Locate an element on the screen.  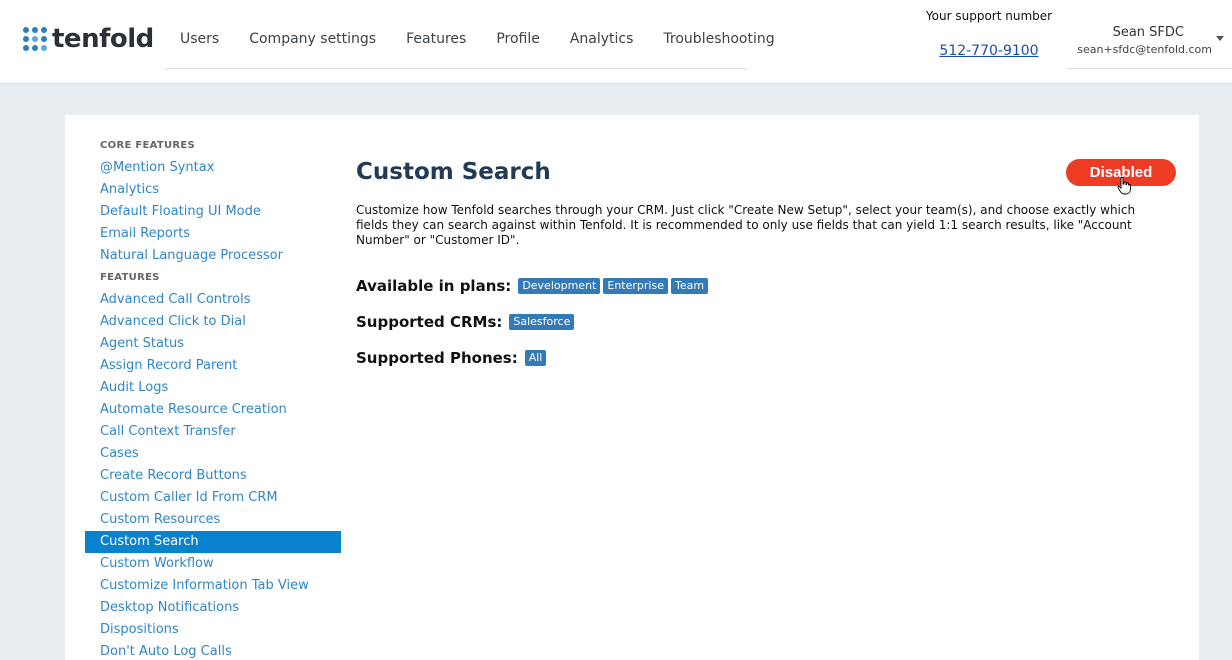
sidebar-item-customize-information-tab-view: Customize Information Tab View is located at coordinates (213, 586).